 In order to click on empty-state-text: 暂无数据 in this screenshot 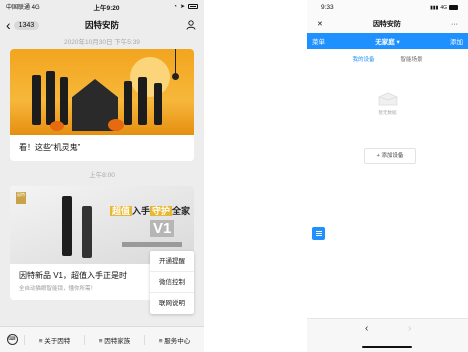, I will do `click(387, 112)`.